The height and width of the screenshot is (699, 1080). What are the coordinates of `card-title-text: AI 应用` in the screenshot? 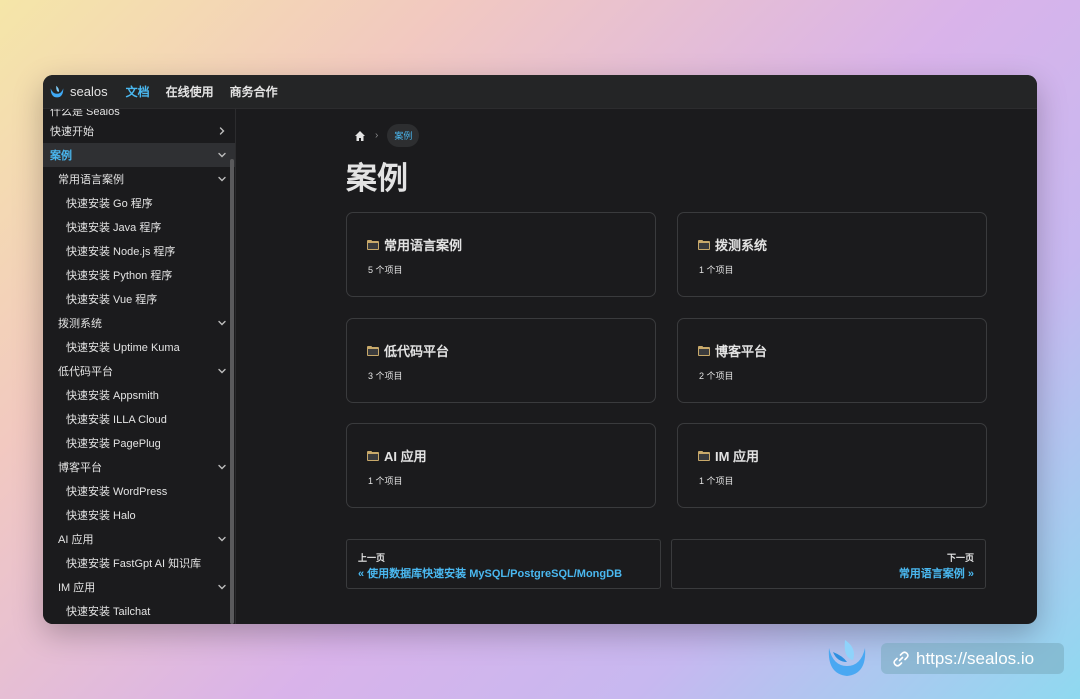 It's located at (405, 456).